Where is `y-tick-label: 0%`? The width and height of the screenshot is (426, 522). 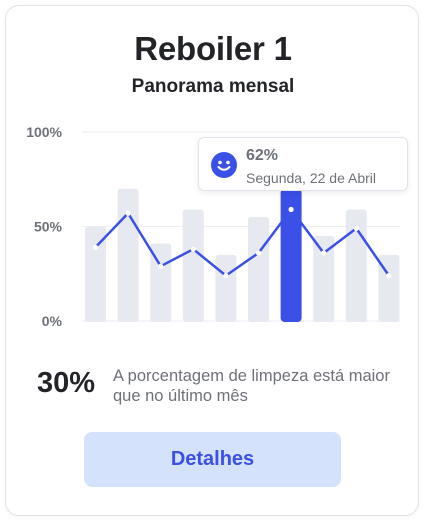 y-tick-label: 0% is located at coordinates (52, 321).